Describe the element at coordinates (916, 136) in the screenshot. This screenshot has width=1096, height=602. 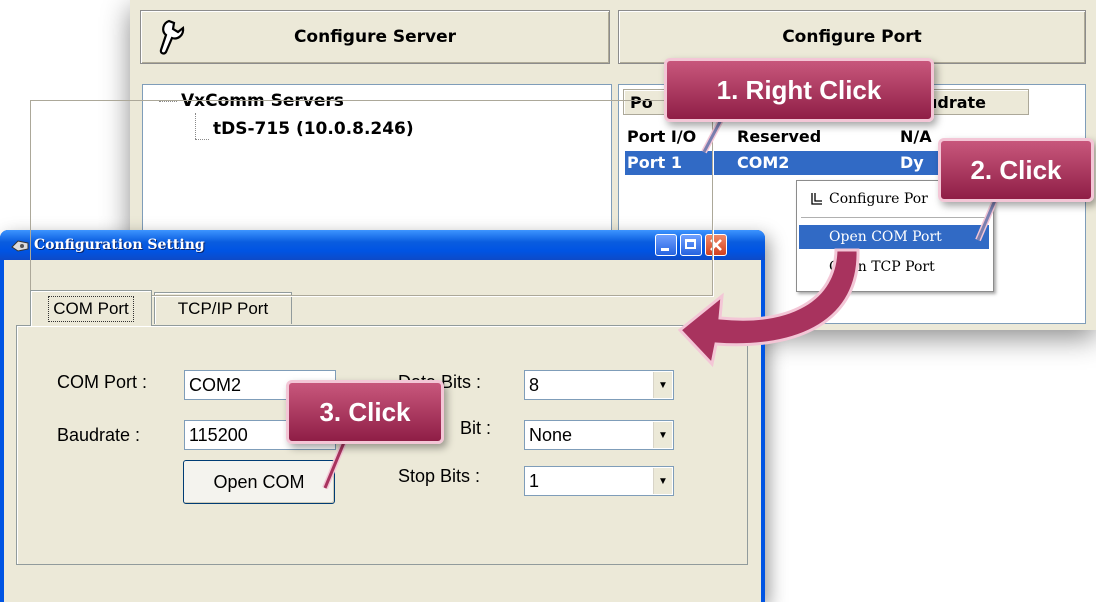
I see `baud-cell: N/A` at that location.